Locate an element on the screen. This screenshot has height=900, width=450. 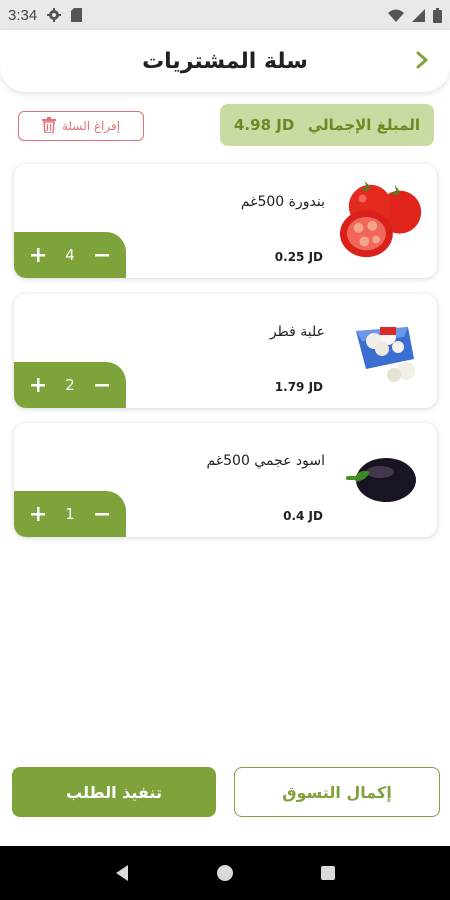
page-title: سلة المشتريات is located at coordinates (225, 61).